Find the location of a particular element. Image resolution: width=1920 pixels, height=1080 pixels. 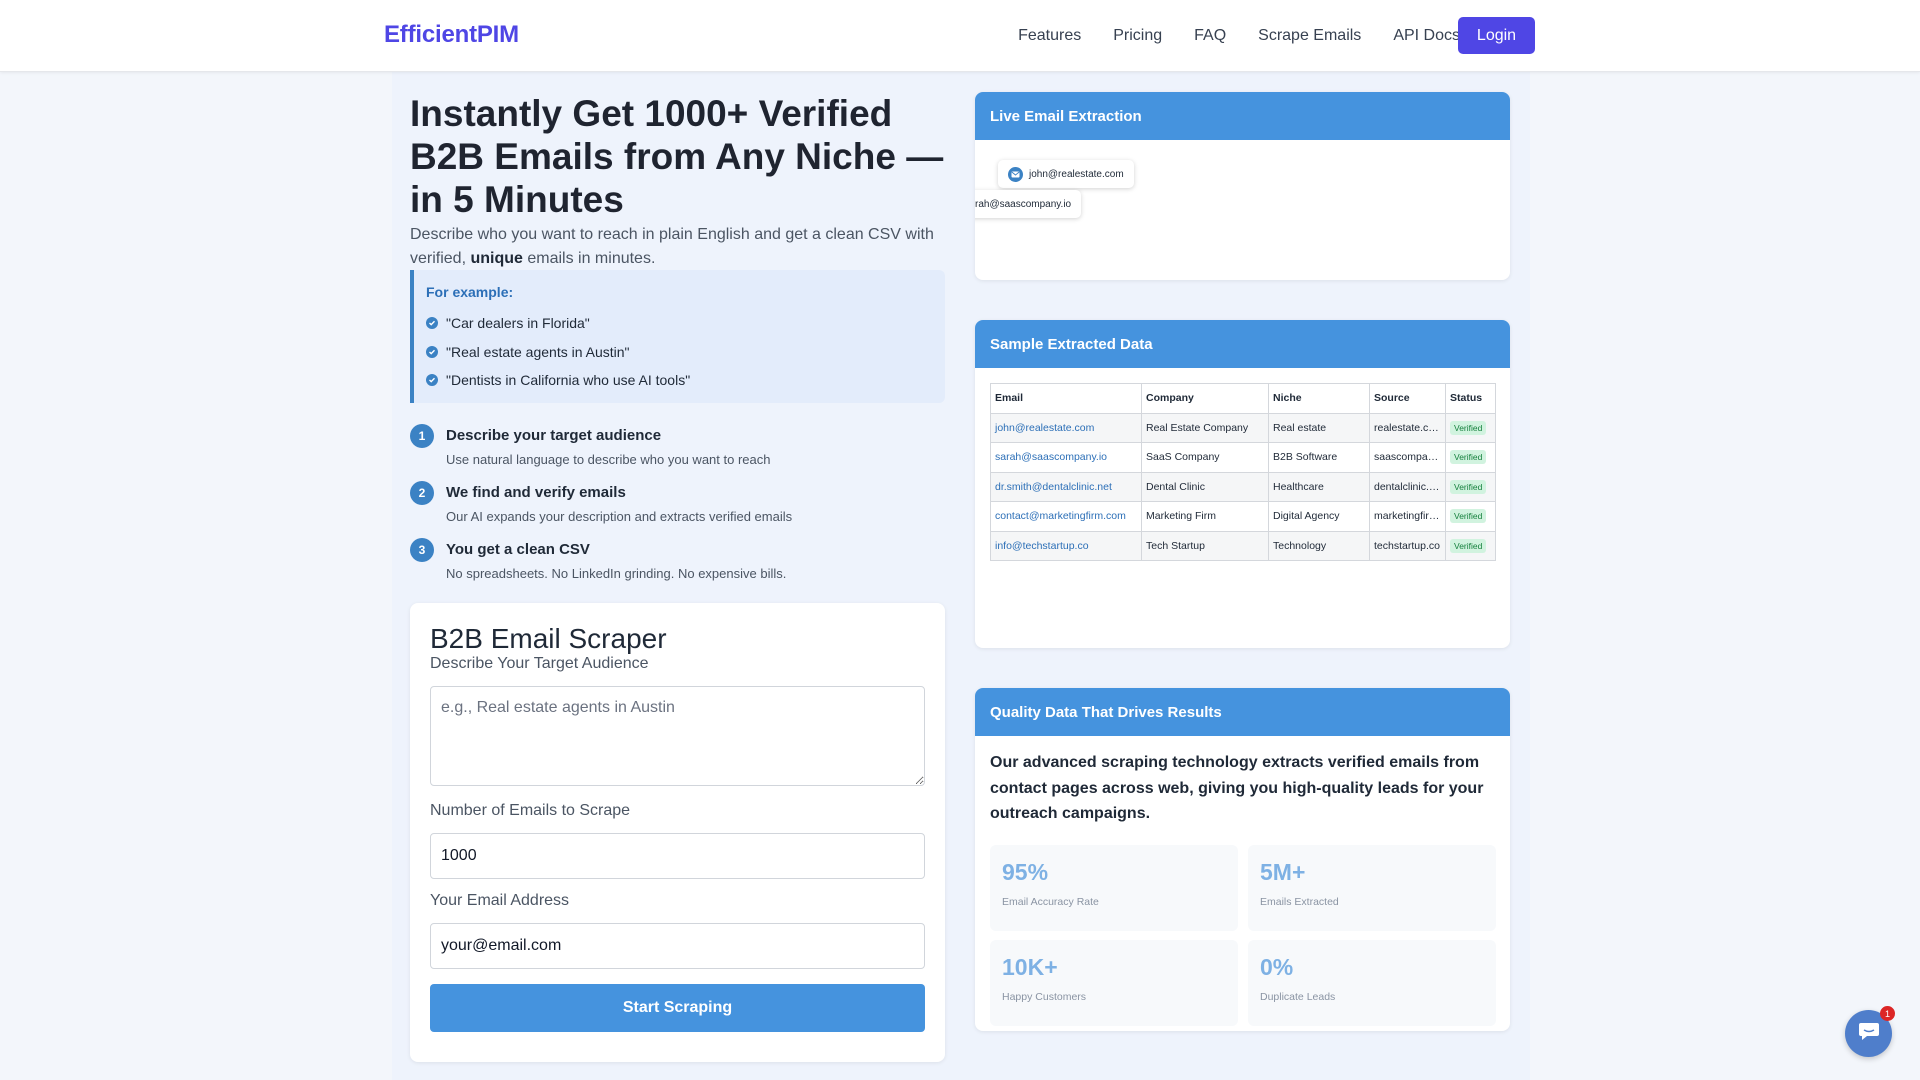

example-text: "Car dealers in Florida" is located at coordinates (518, 323).